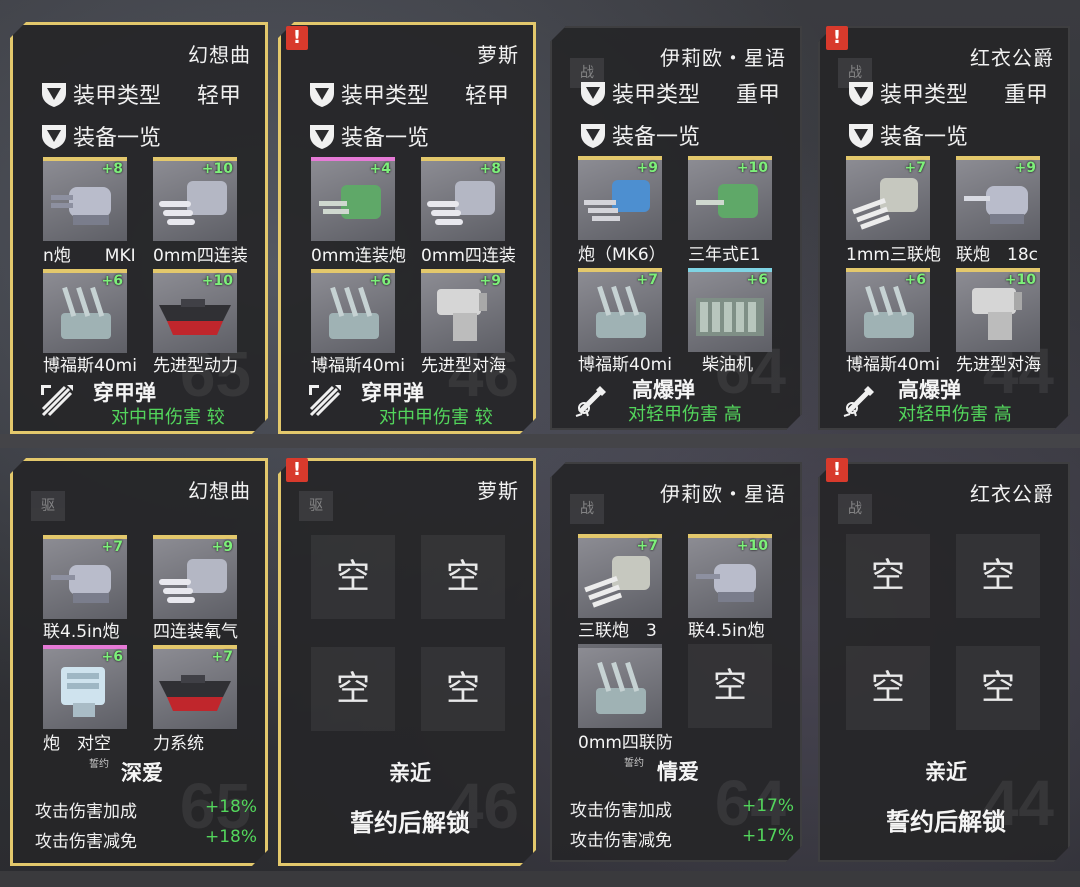 The width and height of the screenshot is (1080, 887). Describe the element at coordinates (727, 365) in the screenshot. I see `slot-label: 柴油机` at that location.